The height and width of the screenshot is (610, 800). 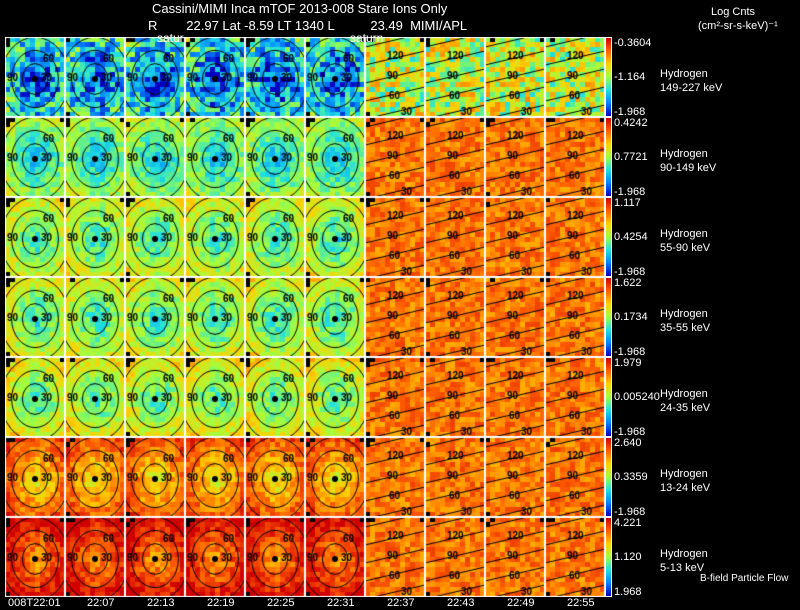 I want to click on time-tick-label: 22:37, so click(x=401, y=603).